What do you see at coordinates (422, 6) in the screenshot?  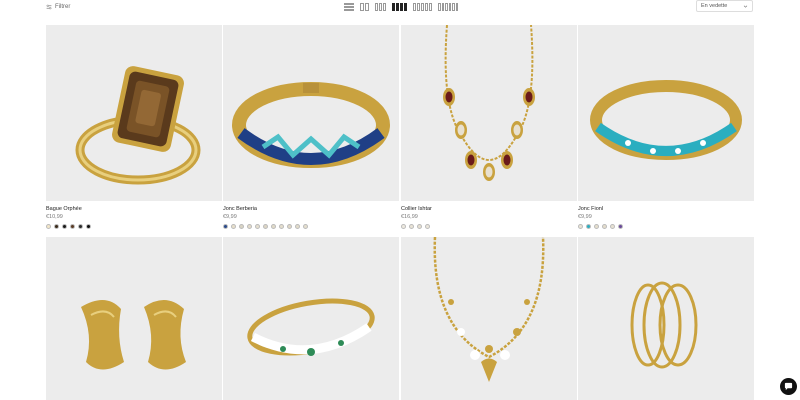 I see `layout-grid-5-icon` at bounding box center [422, 6].